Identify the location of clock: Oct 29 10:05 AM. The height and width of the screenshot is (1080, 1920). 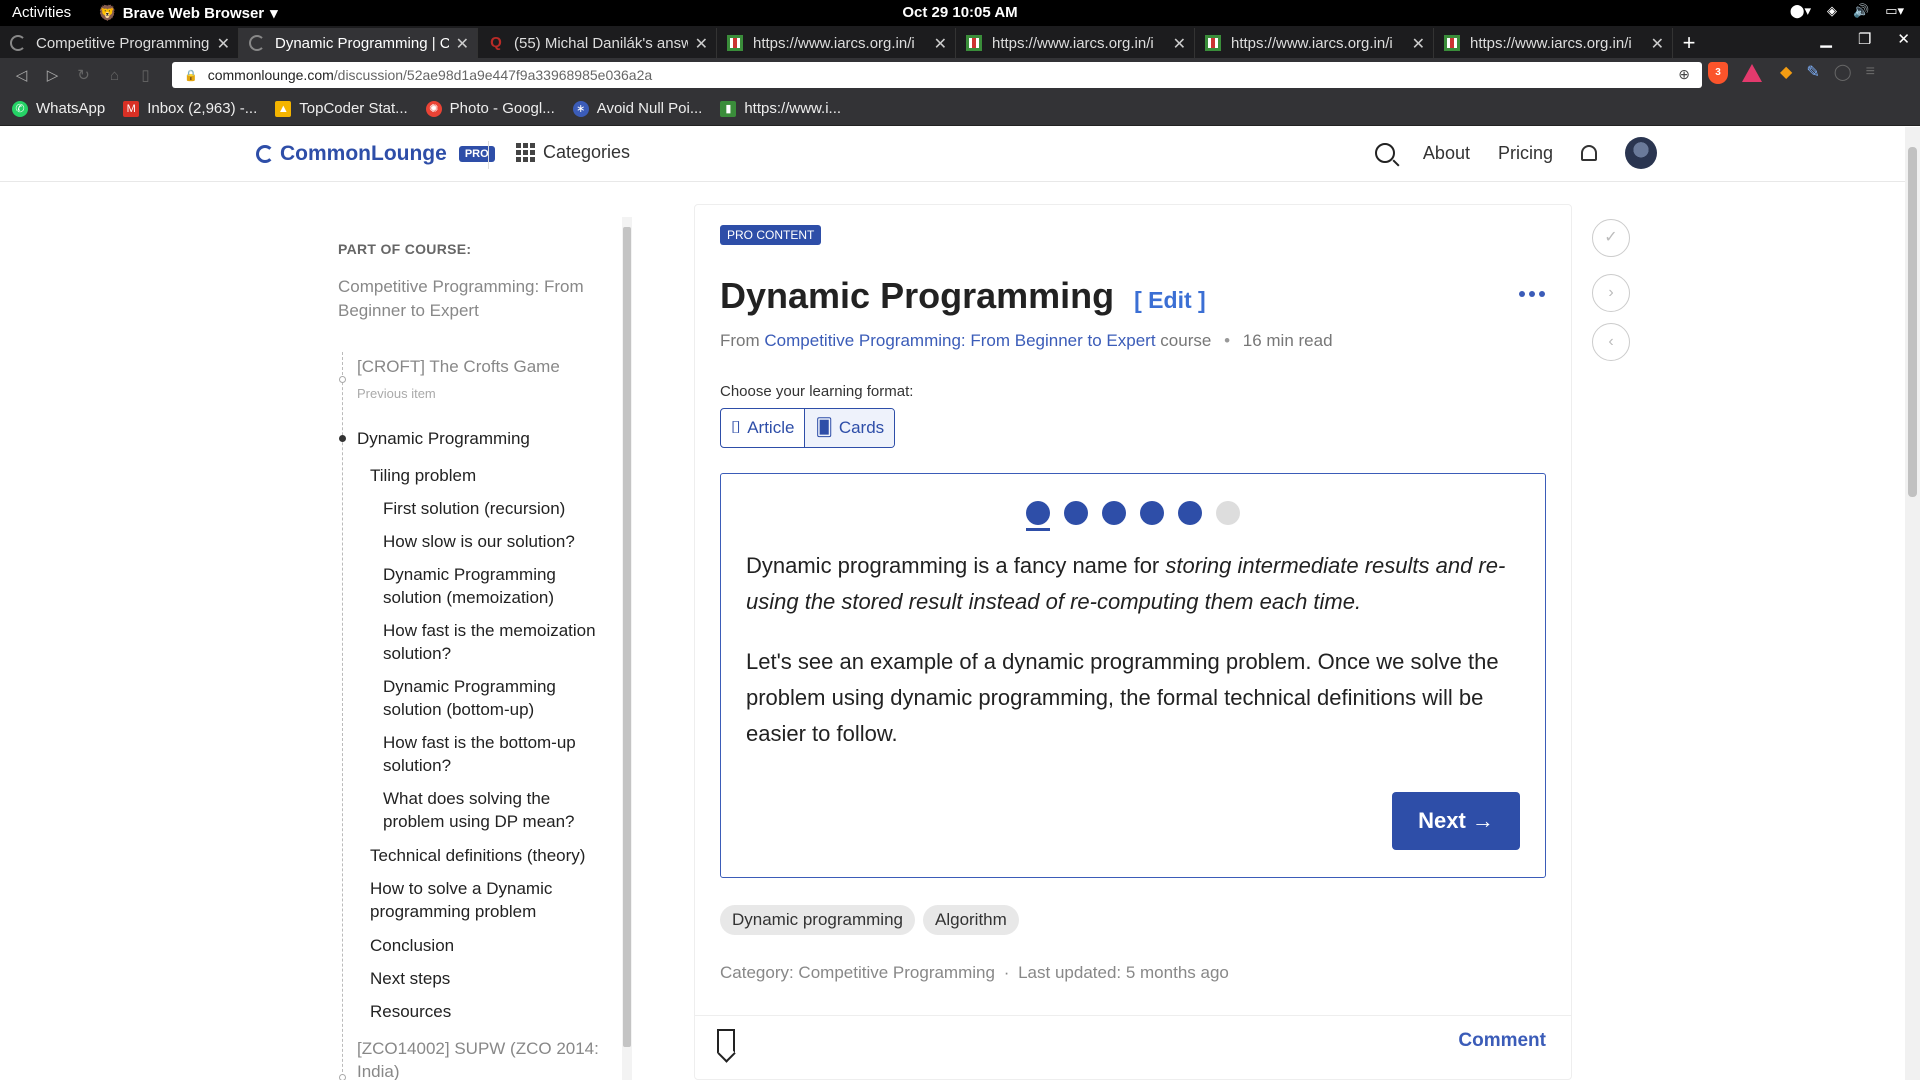
(959, 12).